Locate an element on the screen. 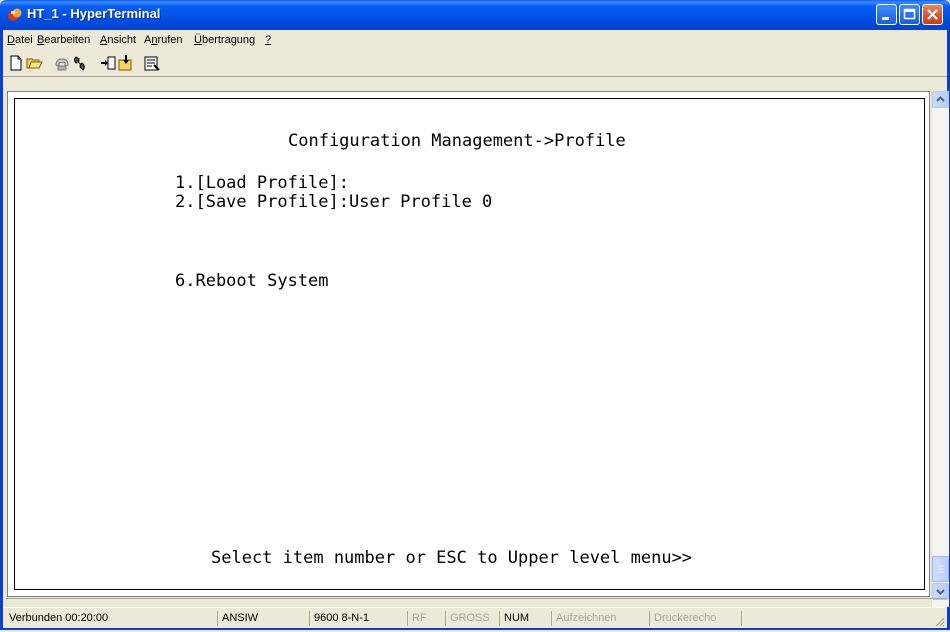 Image resolution: width=950 pixels, height=632 pixels. close-button is located at coordinates (932, 14).